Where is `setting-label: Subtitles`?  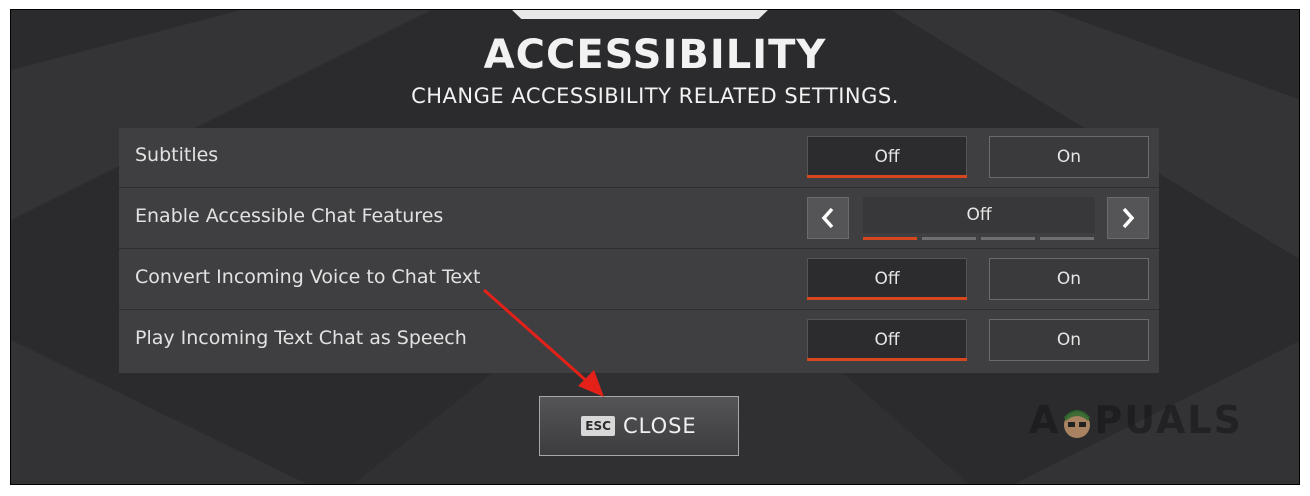 setting-label: Subtitles is located at coordinates (177, 155).